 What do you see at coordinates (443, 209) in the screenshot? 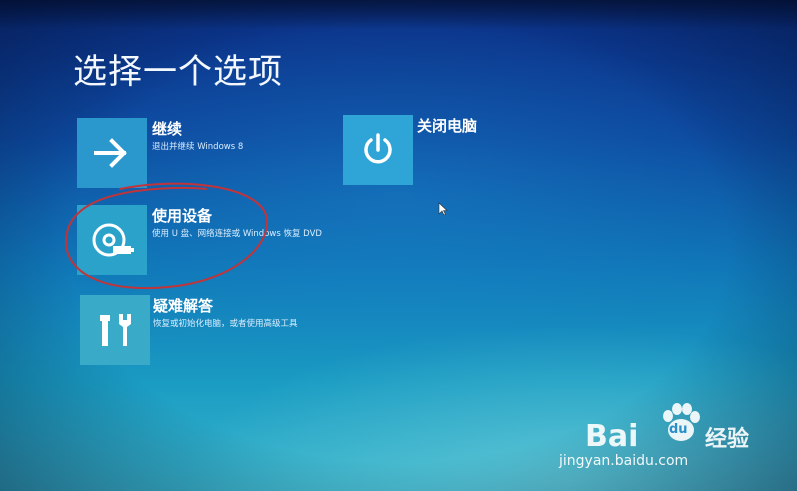
I see `mouse-cursor-icon` at bounding box center [443, 209].